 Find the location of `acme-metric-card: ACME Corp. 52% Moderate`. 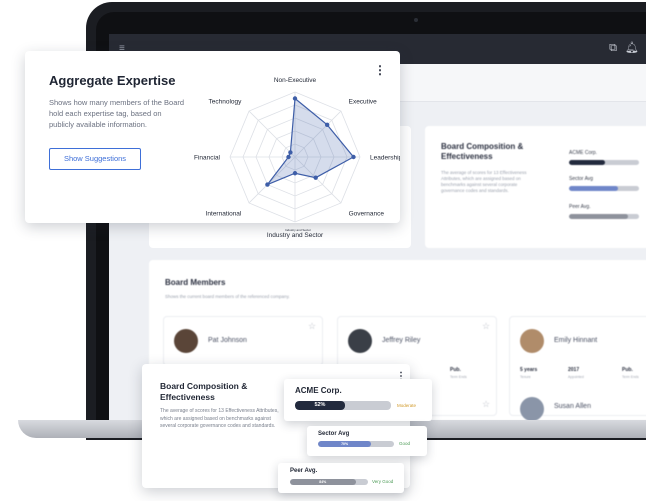

acme-metric-card: ACME Corp. 52% Moderate is located at coordinates (358, 400).